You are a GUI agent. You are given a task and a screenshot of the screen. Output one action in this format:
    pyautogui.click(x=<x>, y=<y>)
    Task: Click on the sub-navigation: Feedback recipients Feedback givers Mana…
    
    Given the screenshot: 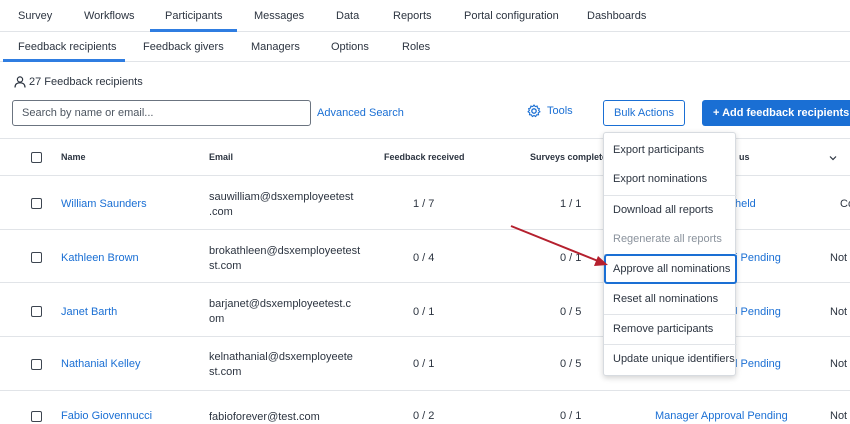 What is the action you would take?
    pyautogui.click(x=425, y=47)
    